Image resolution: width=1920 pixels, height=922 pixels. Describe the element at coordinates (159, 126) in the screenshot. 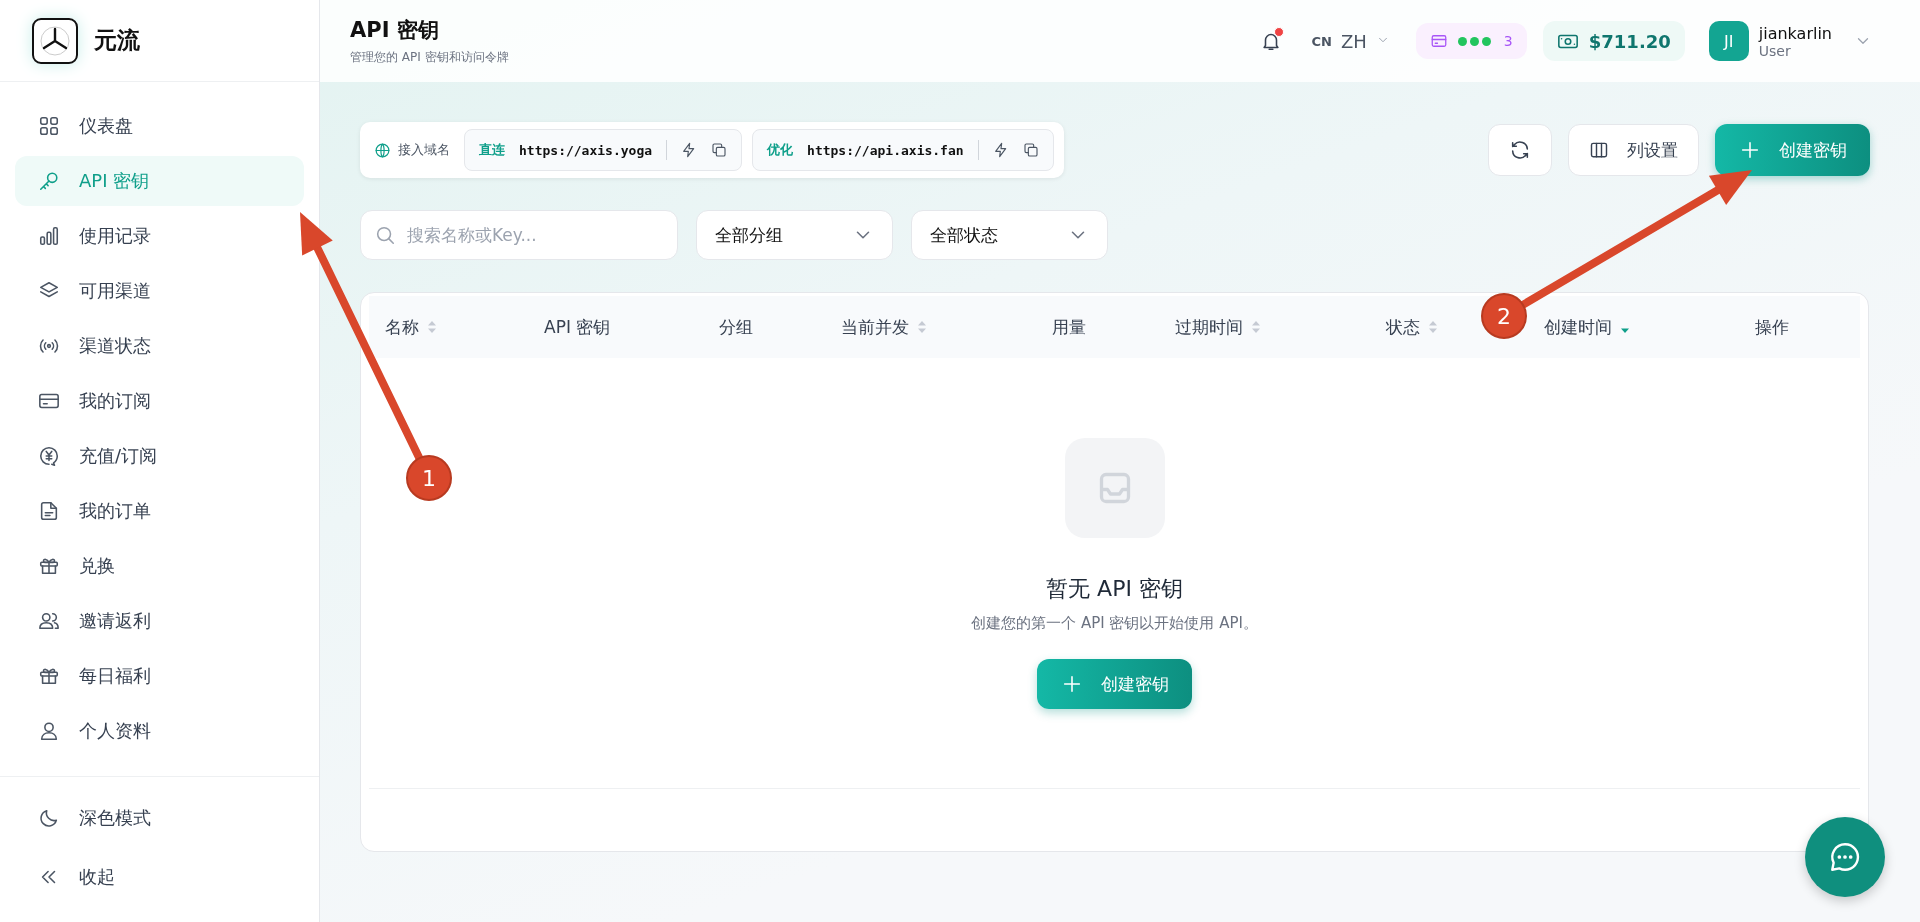

I see `sidebar-item: 仪表盘` at that location.